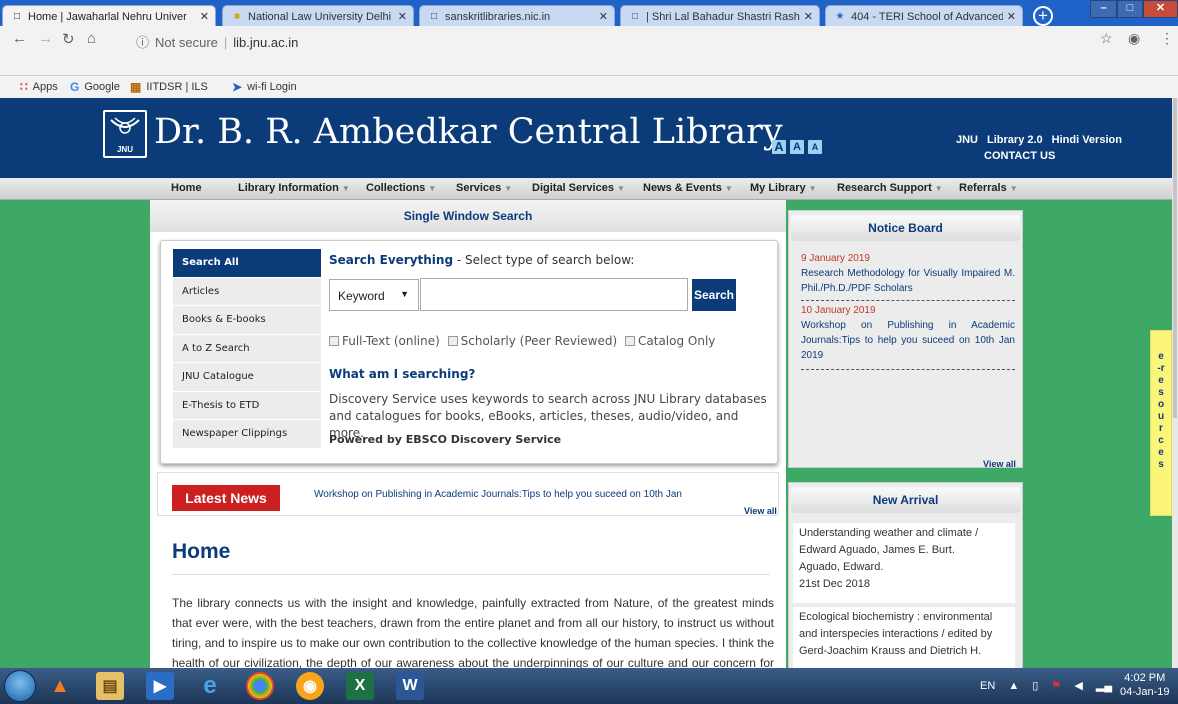 The image size is (1178, 704). Describe the element at coordinates (247, 434) in the screenshot. I see `search-tab-newspaper-clippings: Newspaper Clippings` at that location.